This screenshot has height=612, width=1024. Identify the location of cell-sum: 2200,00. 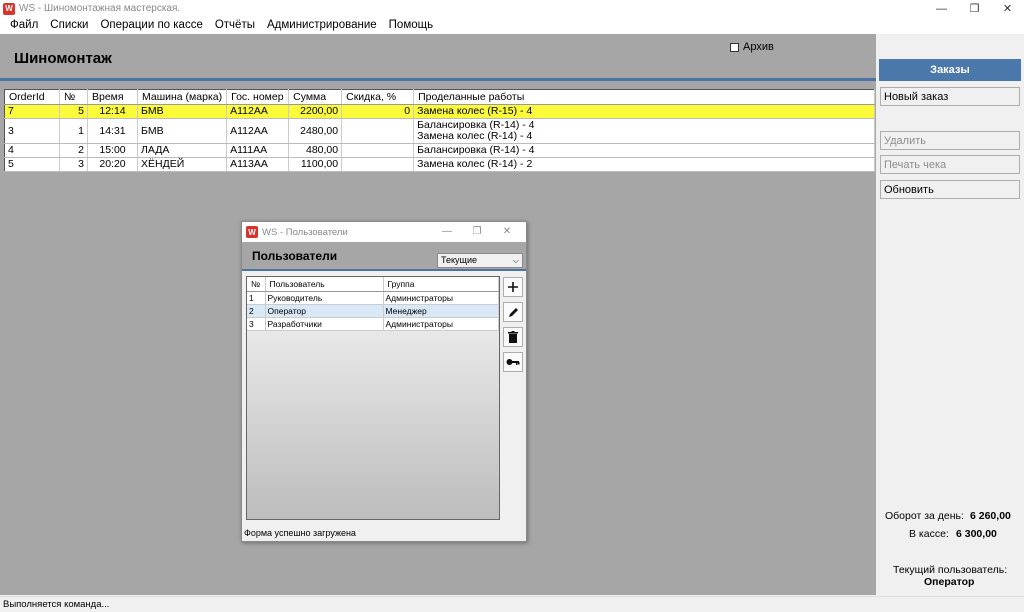
(315, 111).